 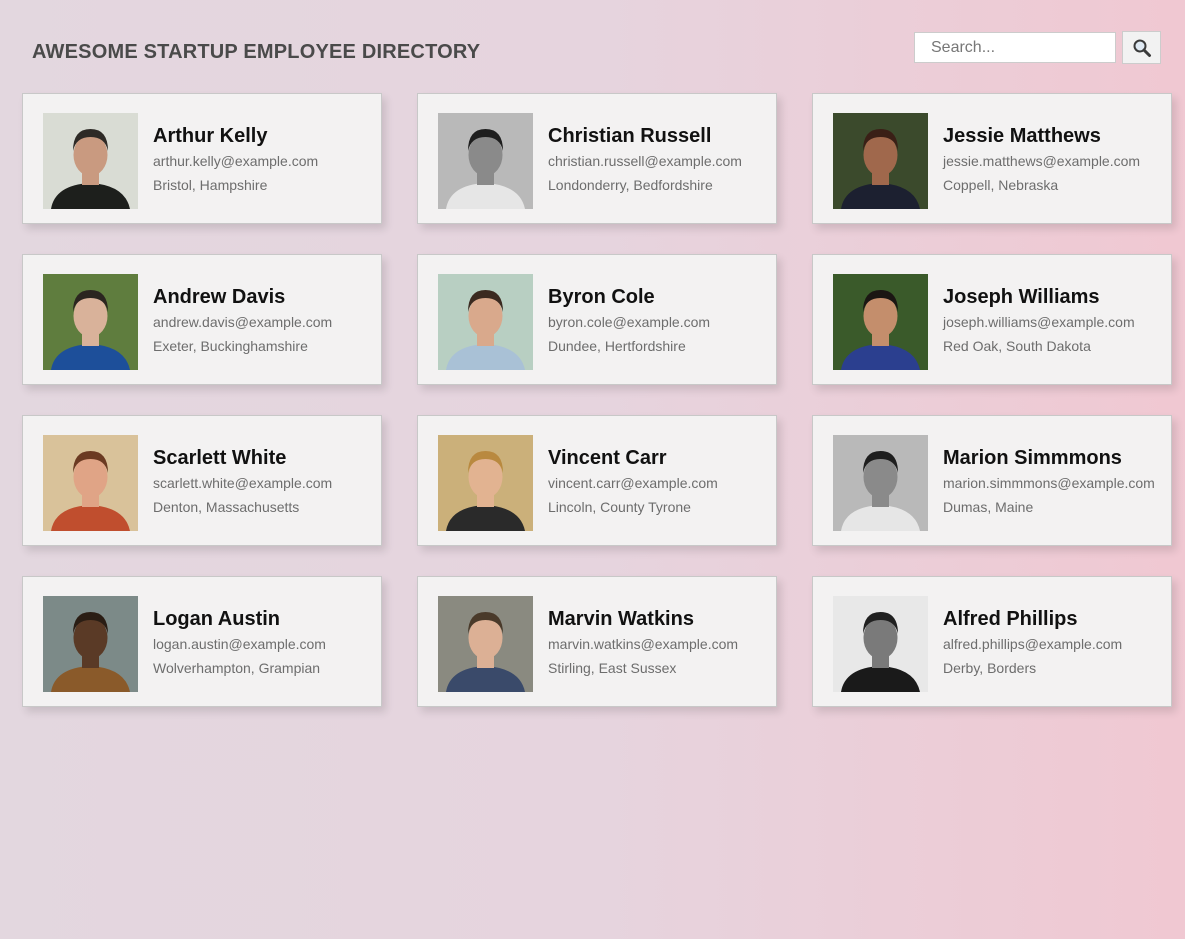 I want to click on search-input, so click(x=1015, y=47).